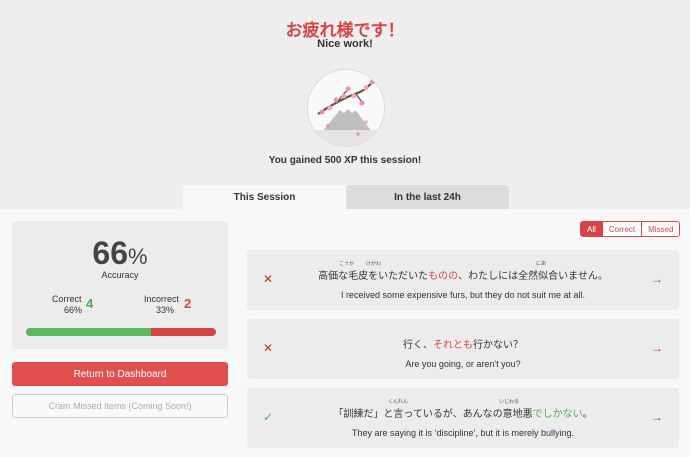 The width and height of the screenshot is (690, 457). What do you see at coordinates (433, 414) in the screenshot?
I see `sentence-text: 「訓練だ」と言っているが、あんなの意地悪` at bounding box center [433, 414].